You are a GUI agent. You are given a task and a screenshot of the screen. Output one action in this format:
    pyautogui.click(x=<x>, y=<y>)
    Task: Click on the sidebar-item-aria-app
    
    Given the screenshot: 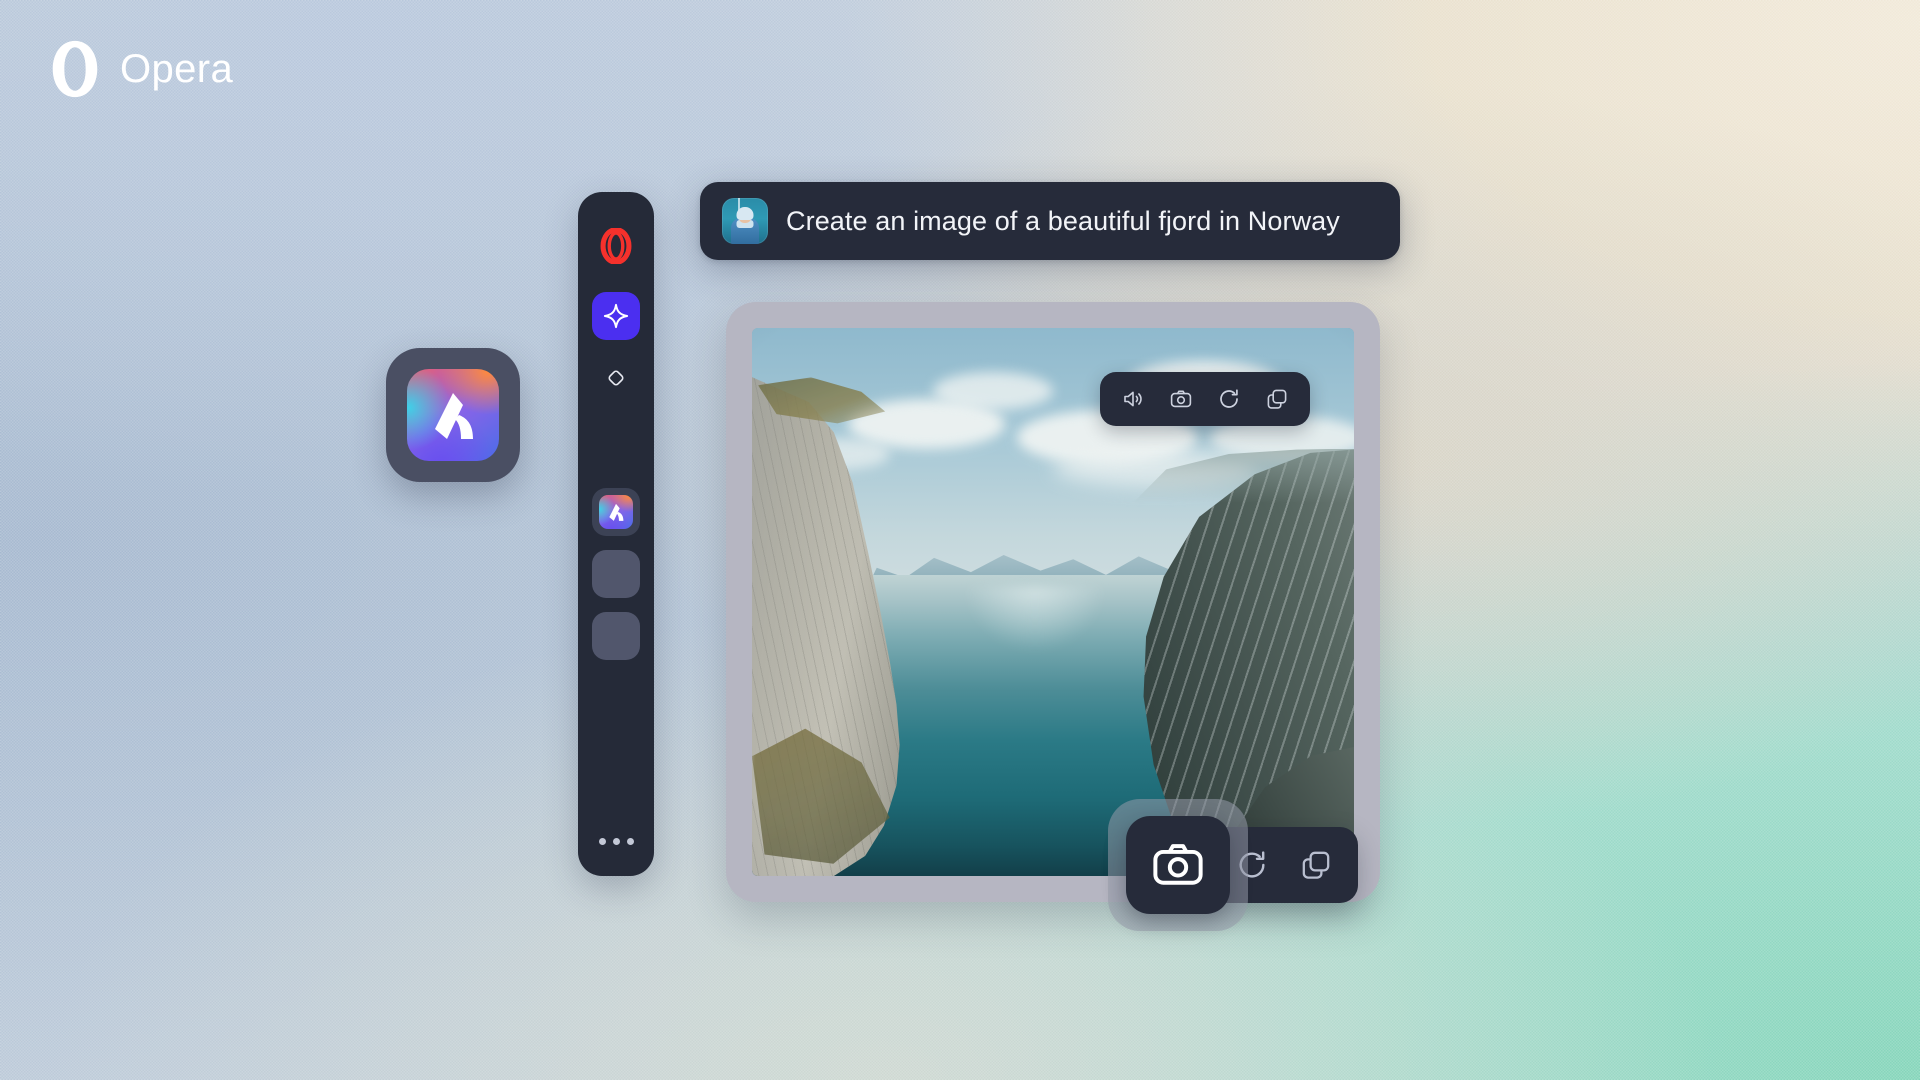 What is the action you would take?
    pyautogui.click(x=616, y=512)
    